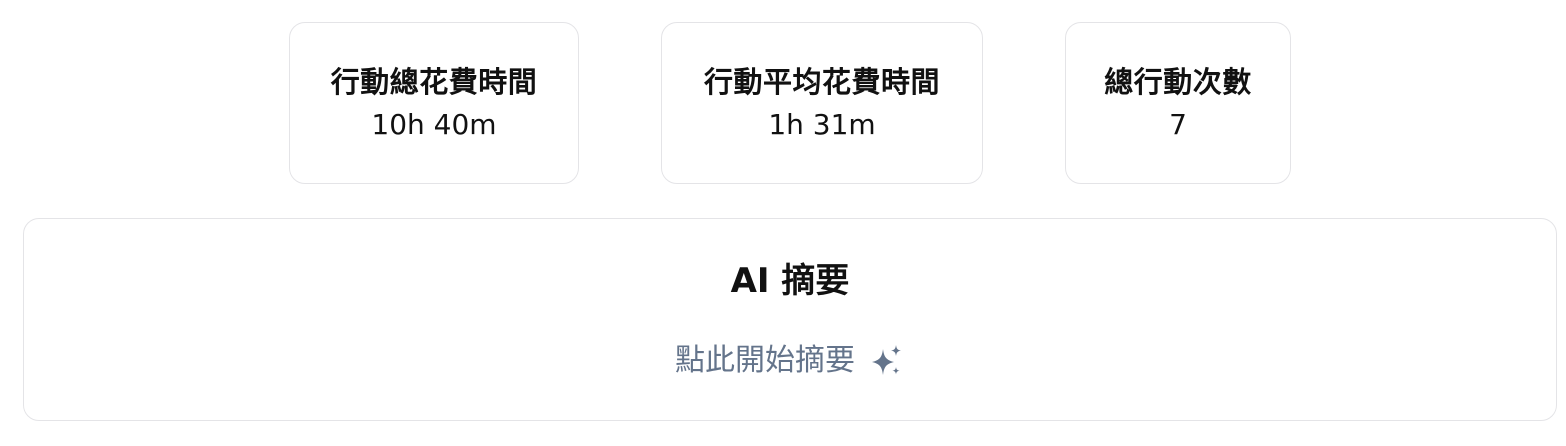 This screenshot has height=446, width=1566. I want to click on stat-label: 行動平均花費時間, so click(821, 82).